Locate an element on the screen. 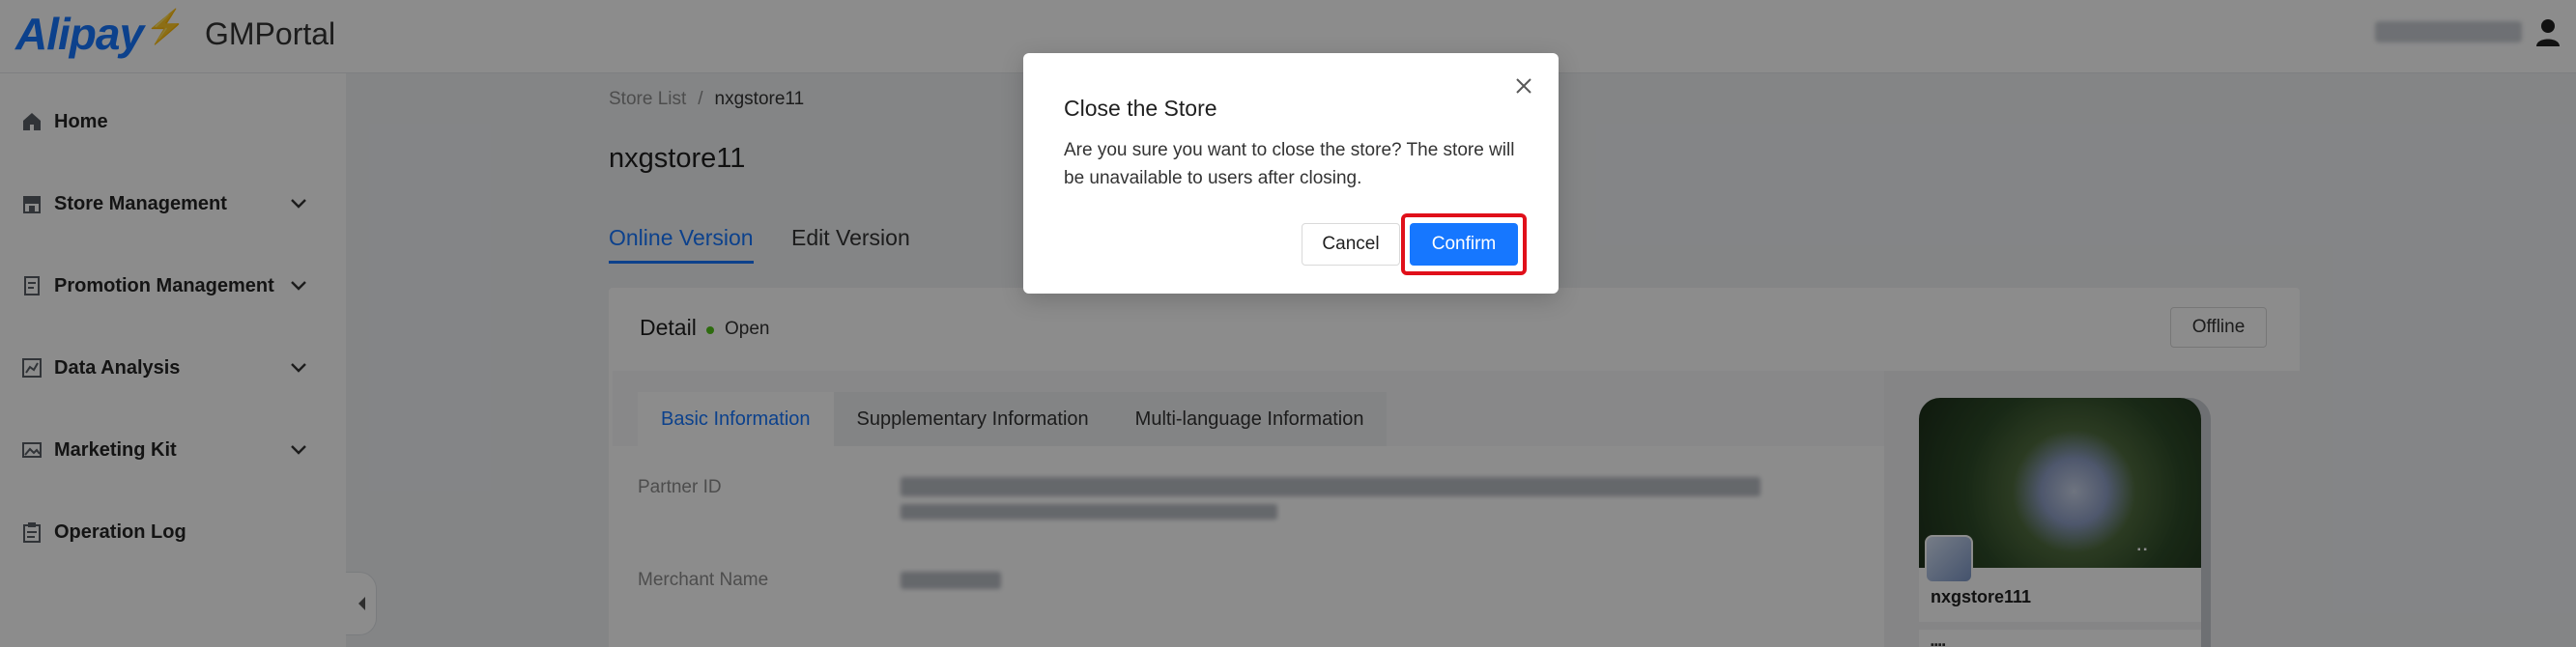 The height and width of the screenshot is (647, 2576). cancel-button: Cancel is located at coordinates (1351, 245).